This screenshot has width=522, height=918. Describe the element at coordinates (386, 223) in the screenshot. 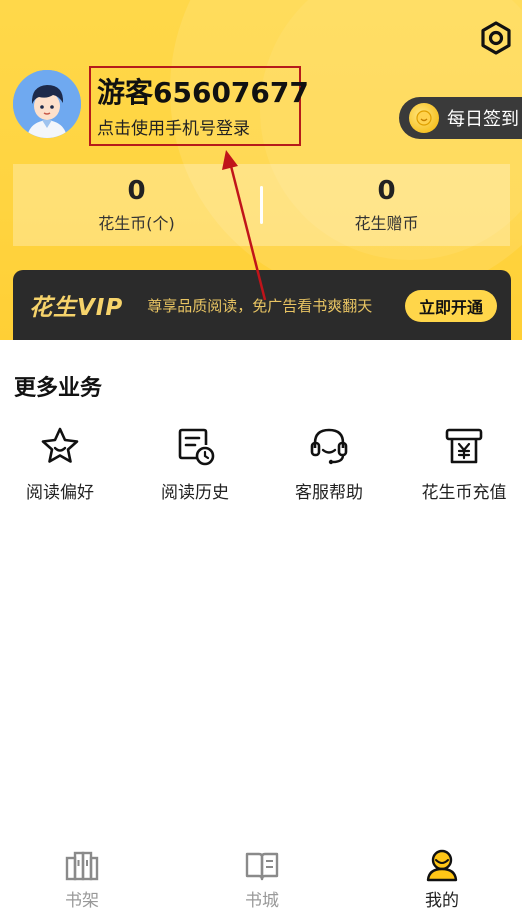

I see `gift-coin-label: 花生赠币` at that location.